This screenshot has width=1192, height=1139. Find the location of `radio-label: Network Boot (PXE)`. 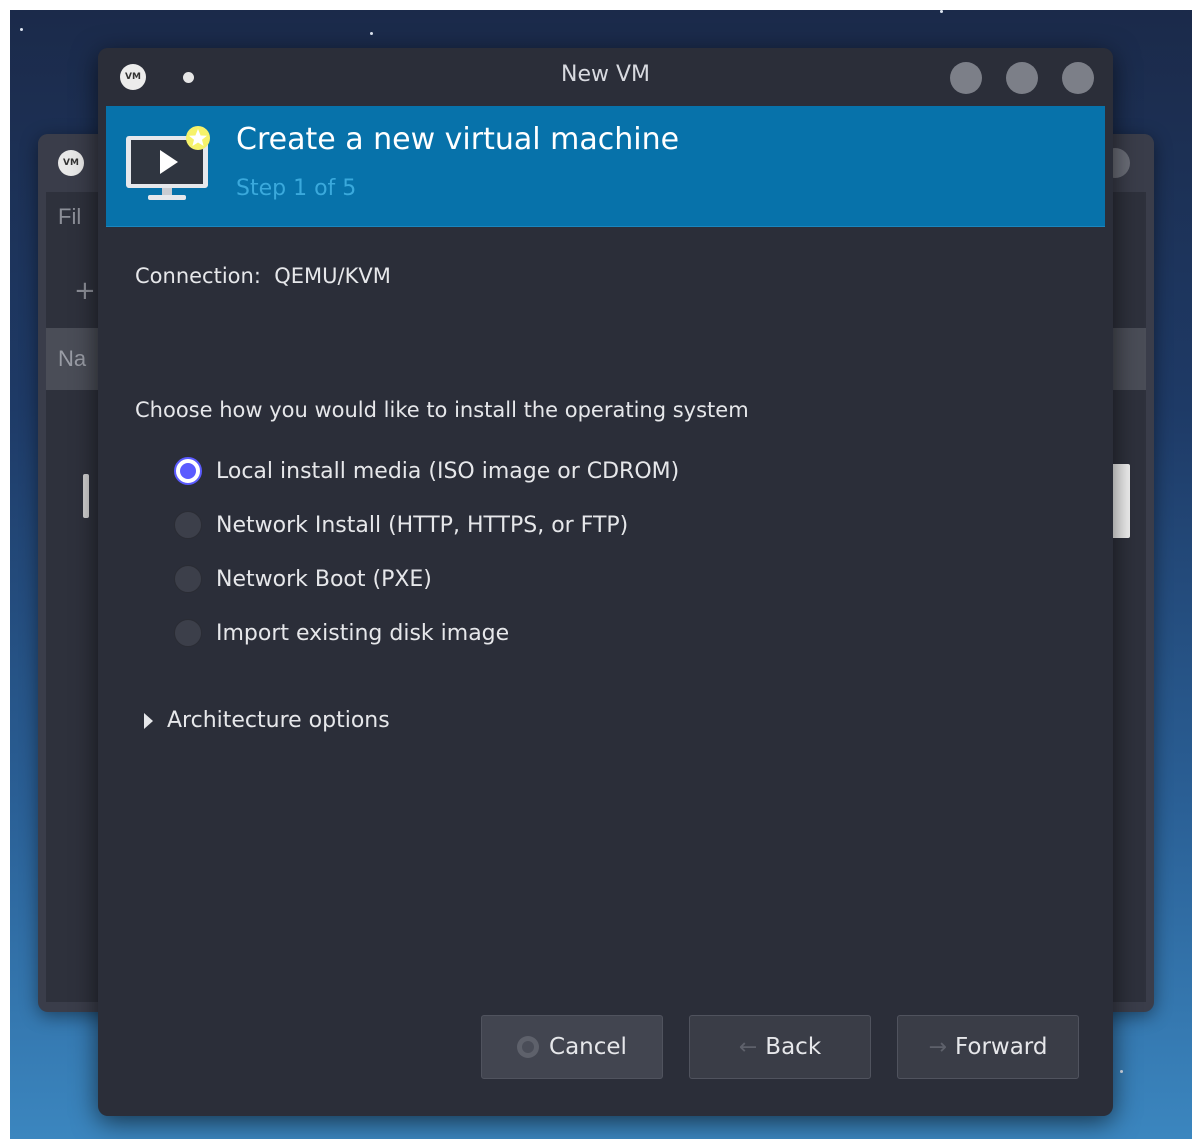

radio-label: Network Boot (PXE) is located at coordinates (324, 579).